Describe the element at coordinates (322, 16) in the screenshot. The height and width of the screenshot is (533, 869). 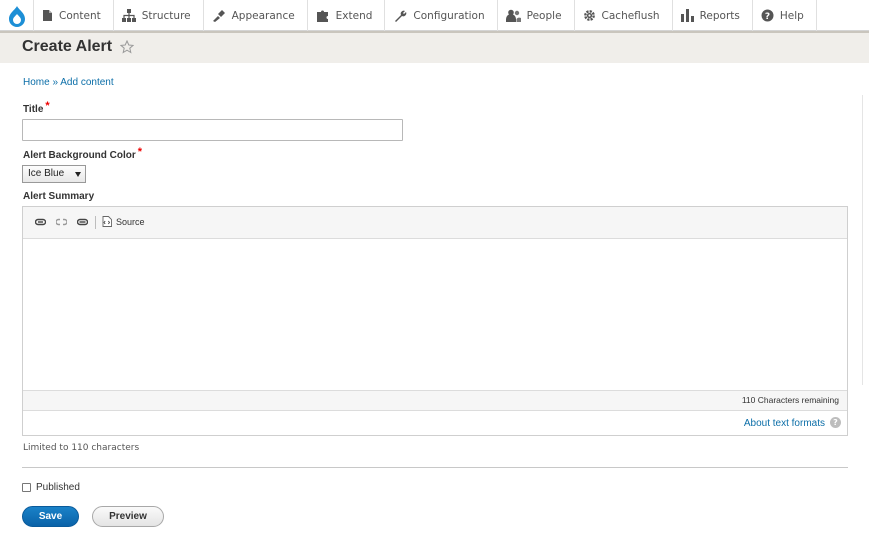
I see `puzzle-icon` at that location.